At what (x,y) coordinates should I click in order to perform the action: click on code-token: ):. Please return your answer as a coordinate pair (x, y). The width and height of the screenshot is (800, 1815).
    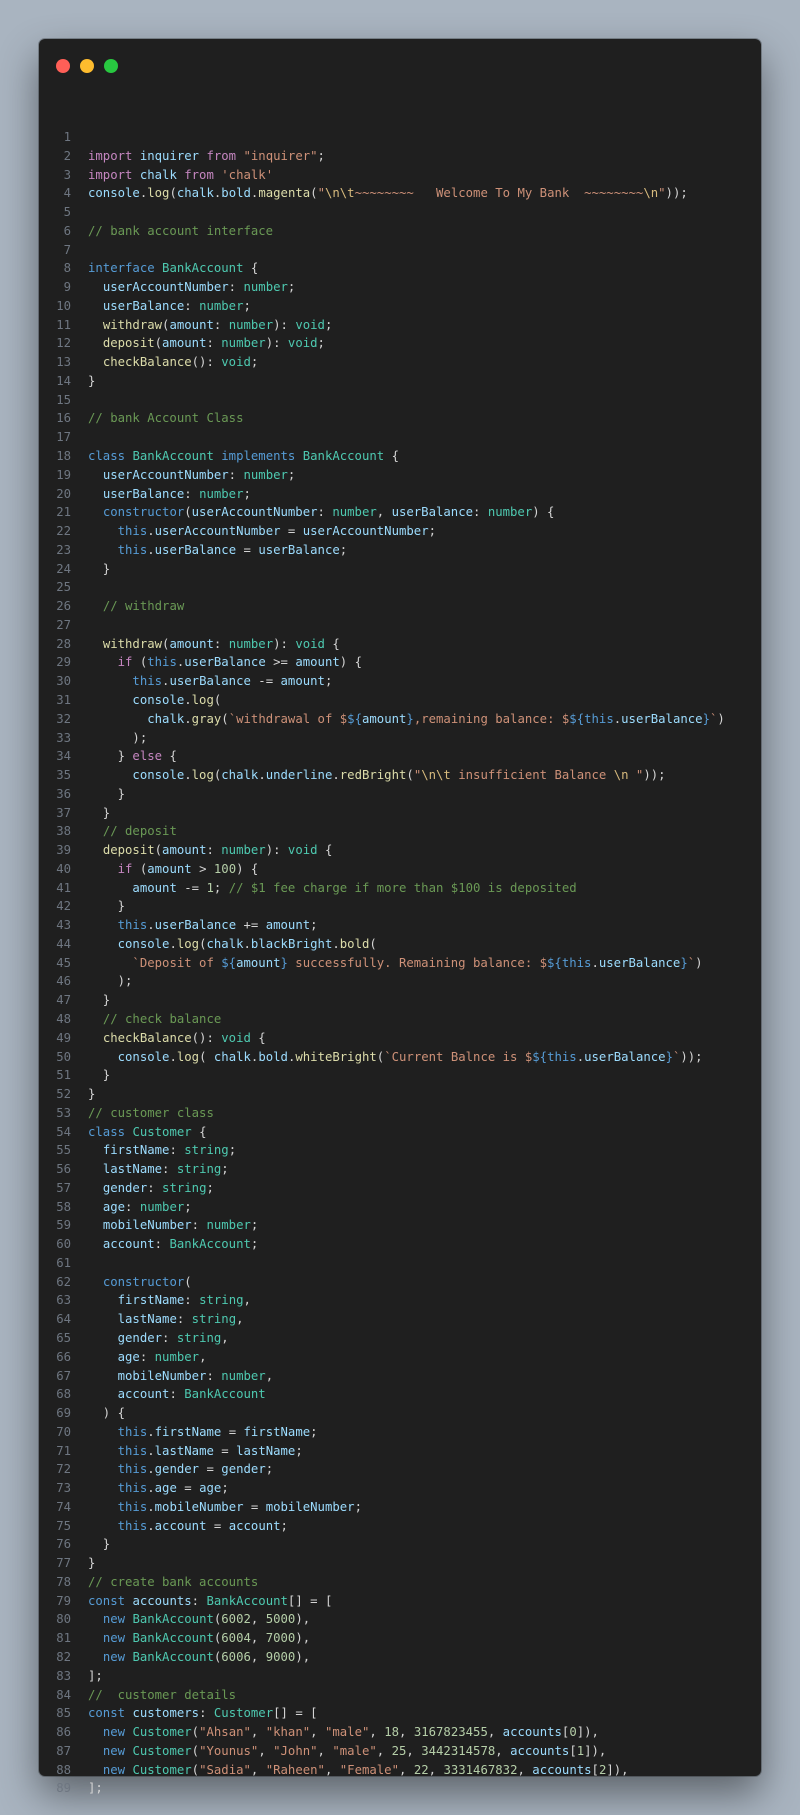
    Looking at the image, I should click on (284, 324).